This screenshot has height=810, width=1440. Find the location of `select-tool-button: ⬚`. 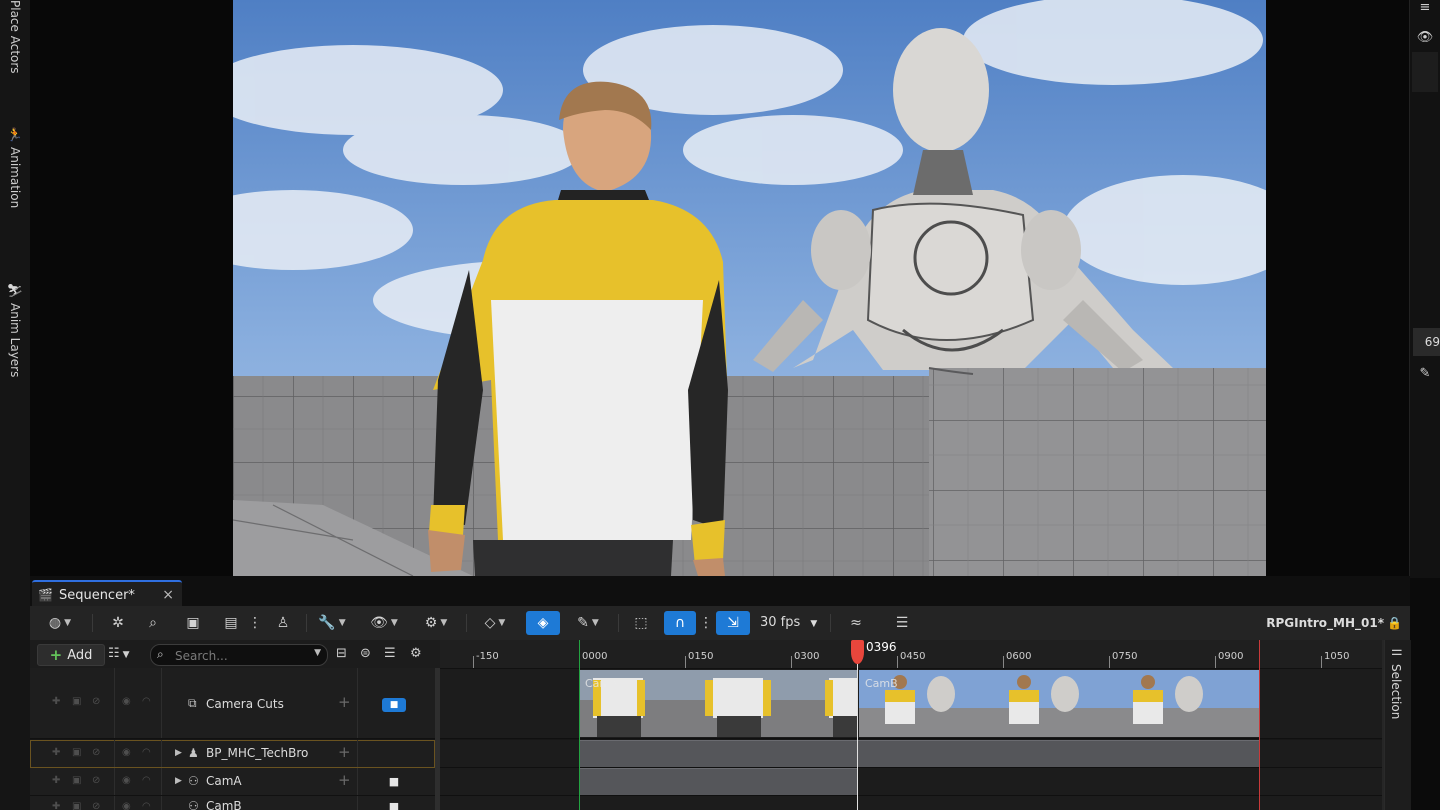

select-tool-button: ⬚ is located at coordinates (641, 623).